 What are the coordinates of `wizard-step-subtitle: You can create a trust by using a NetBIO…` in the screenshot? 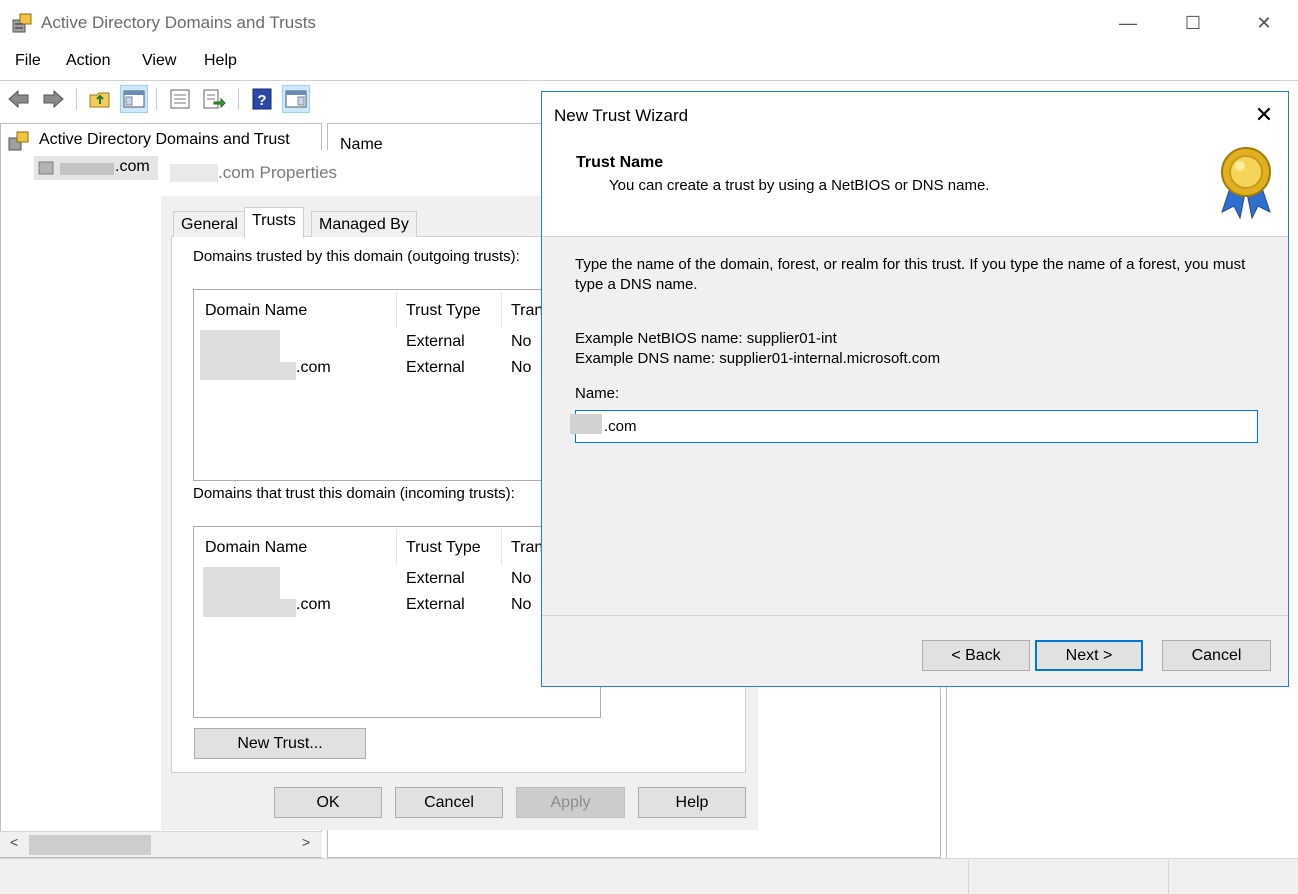 It's located at (799, 185).